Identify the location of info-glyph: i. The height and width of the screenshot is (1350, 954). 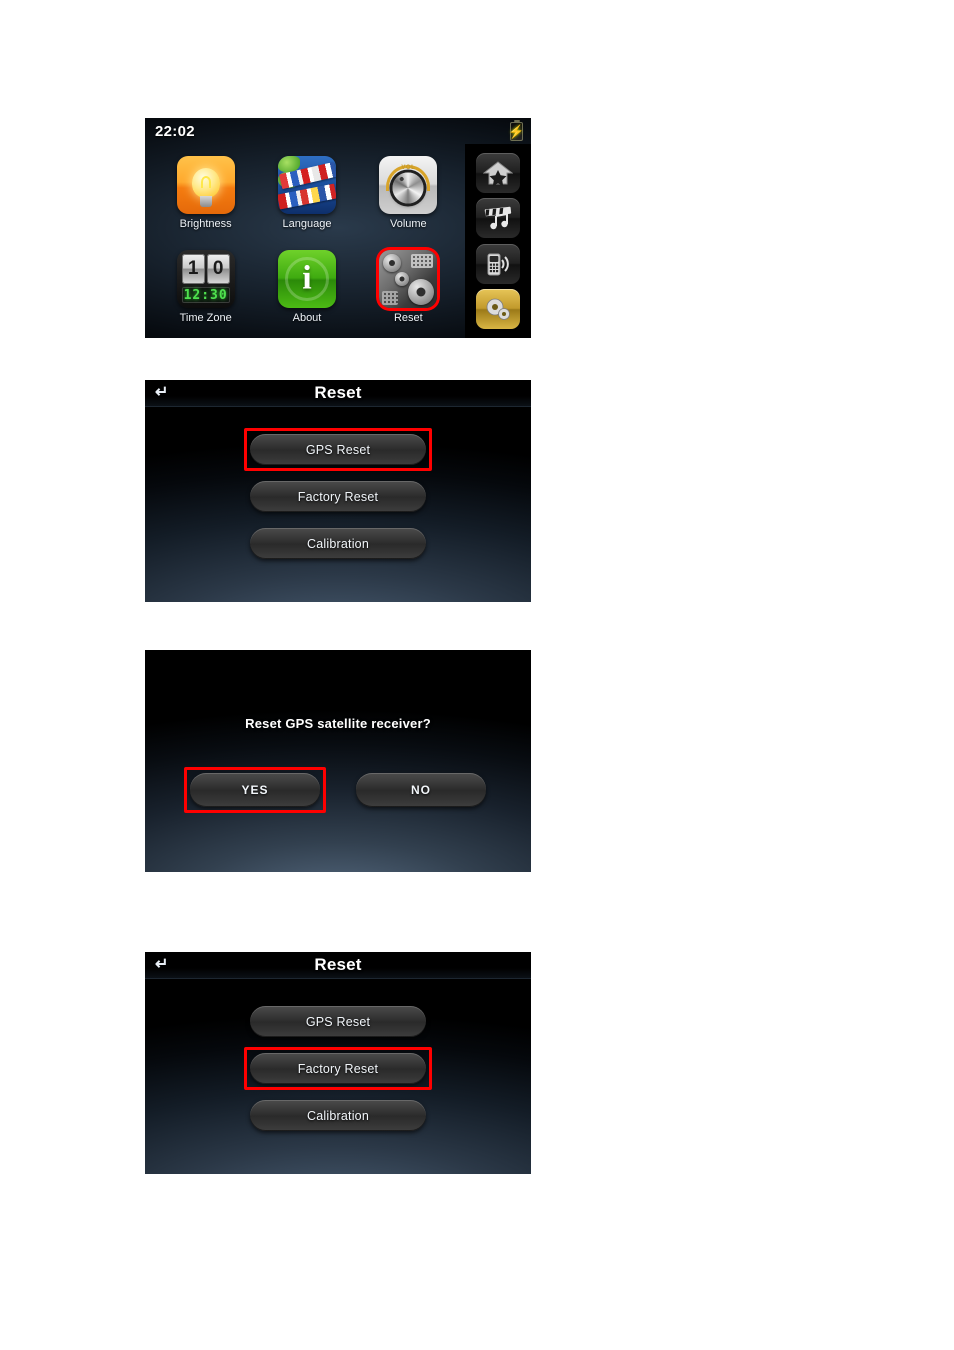
(307, 278).